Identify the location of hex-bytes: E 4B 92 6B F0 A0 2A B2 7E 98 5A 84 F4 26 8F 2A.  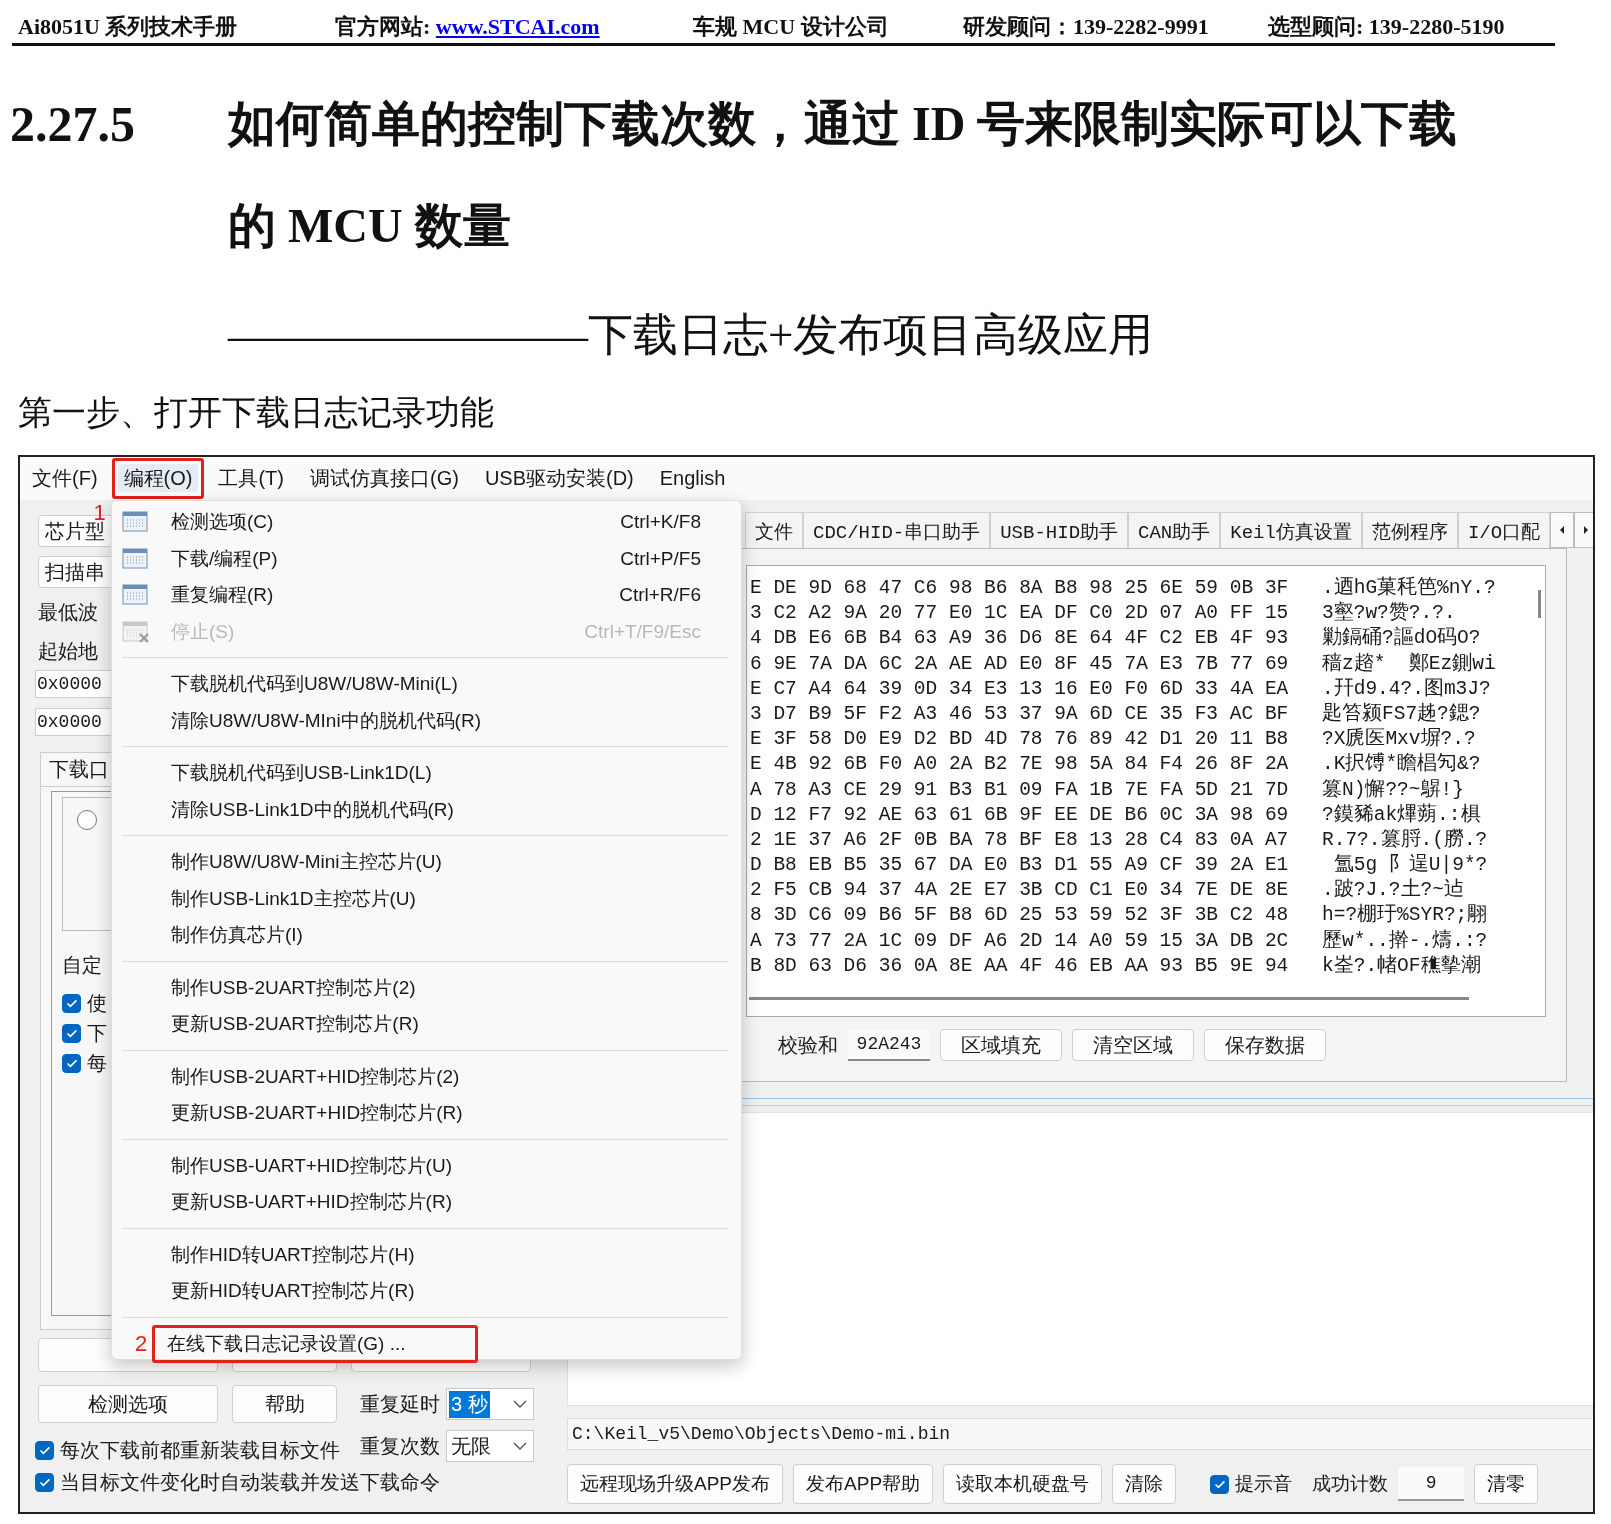
(1020, 765).